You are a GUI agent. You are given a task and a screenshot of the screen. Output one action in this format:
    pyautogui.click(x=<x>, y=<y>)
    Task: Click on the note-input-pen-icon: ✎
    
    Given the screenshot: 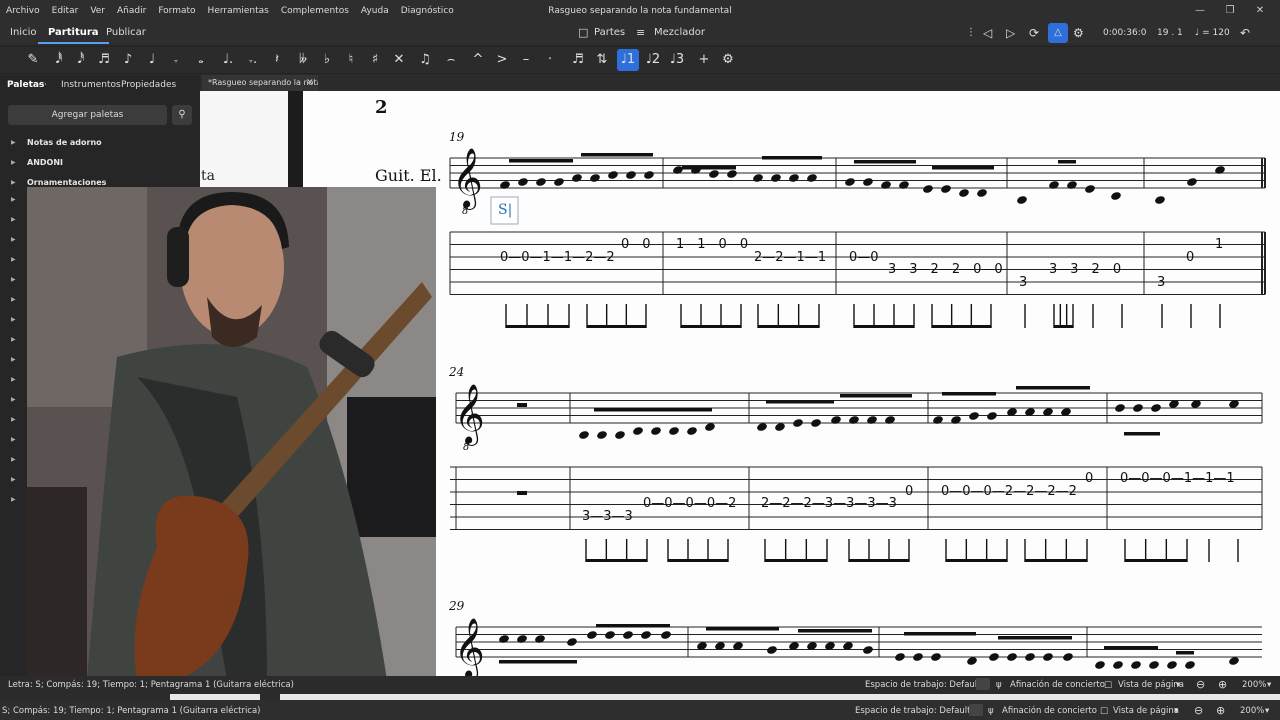 What is the action you would take?
    pyautogui.click(x=33, y=60)
    